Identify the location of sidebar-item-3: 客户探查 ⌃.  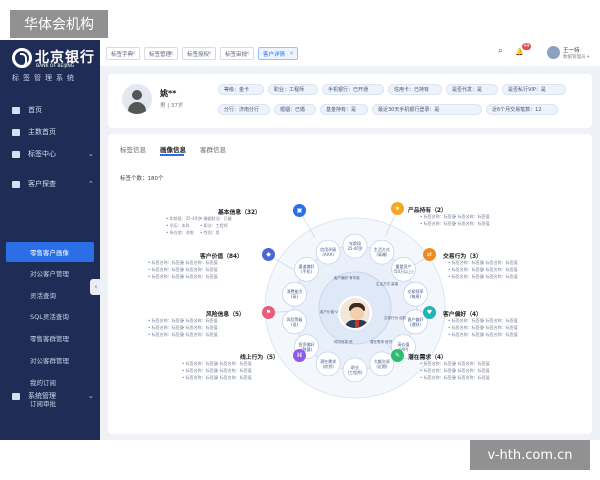
(50, 184).